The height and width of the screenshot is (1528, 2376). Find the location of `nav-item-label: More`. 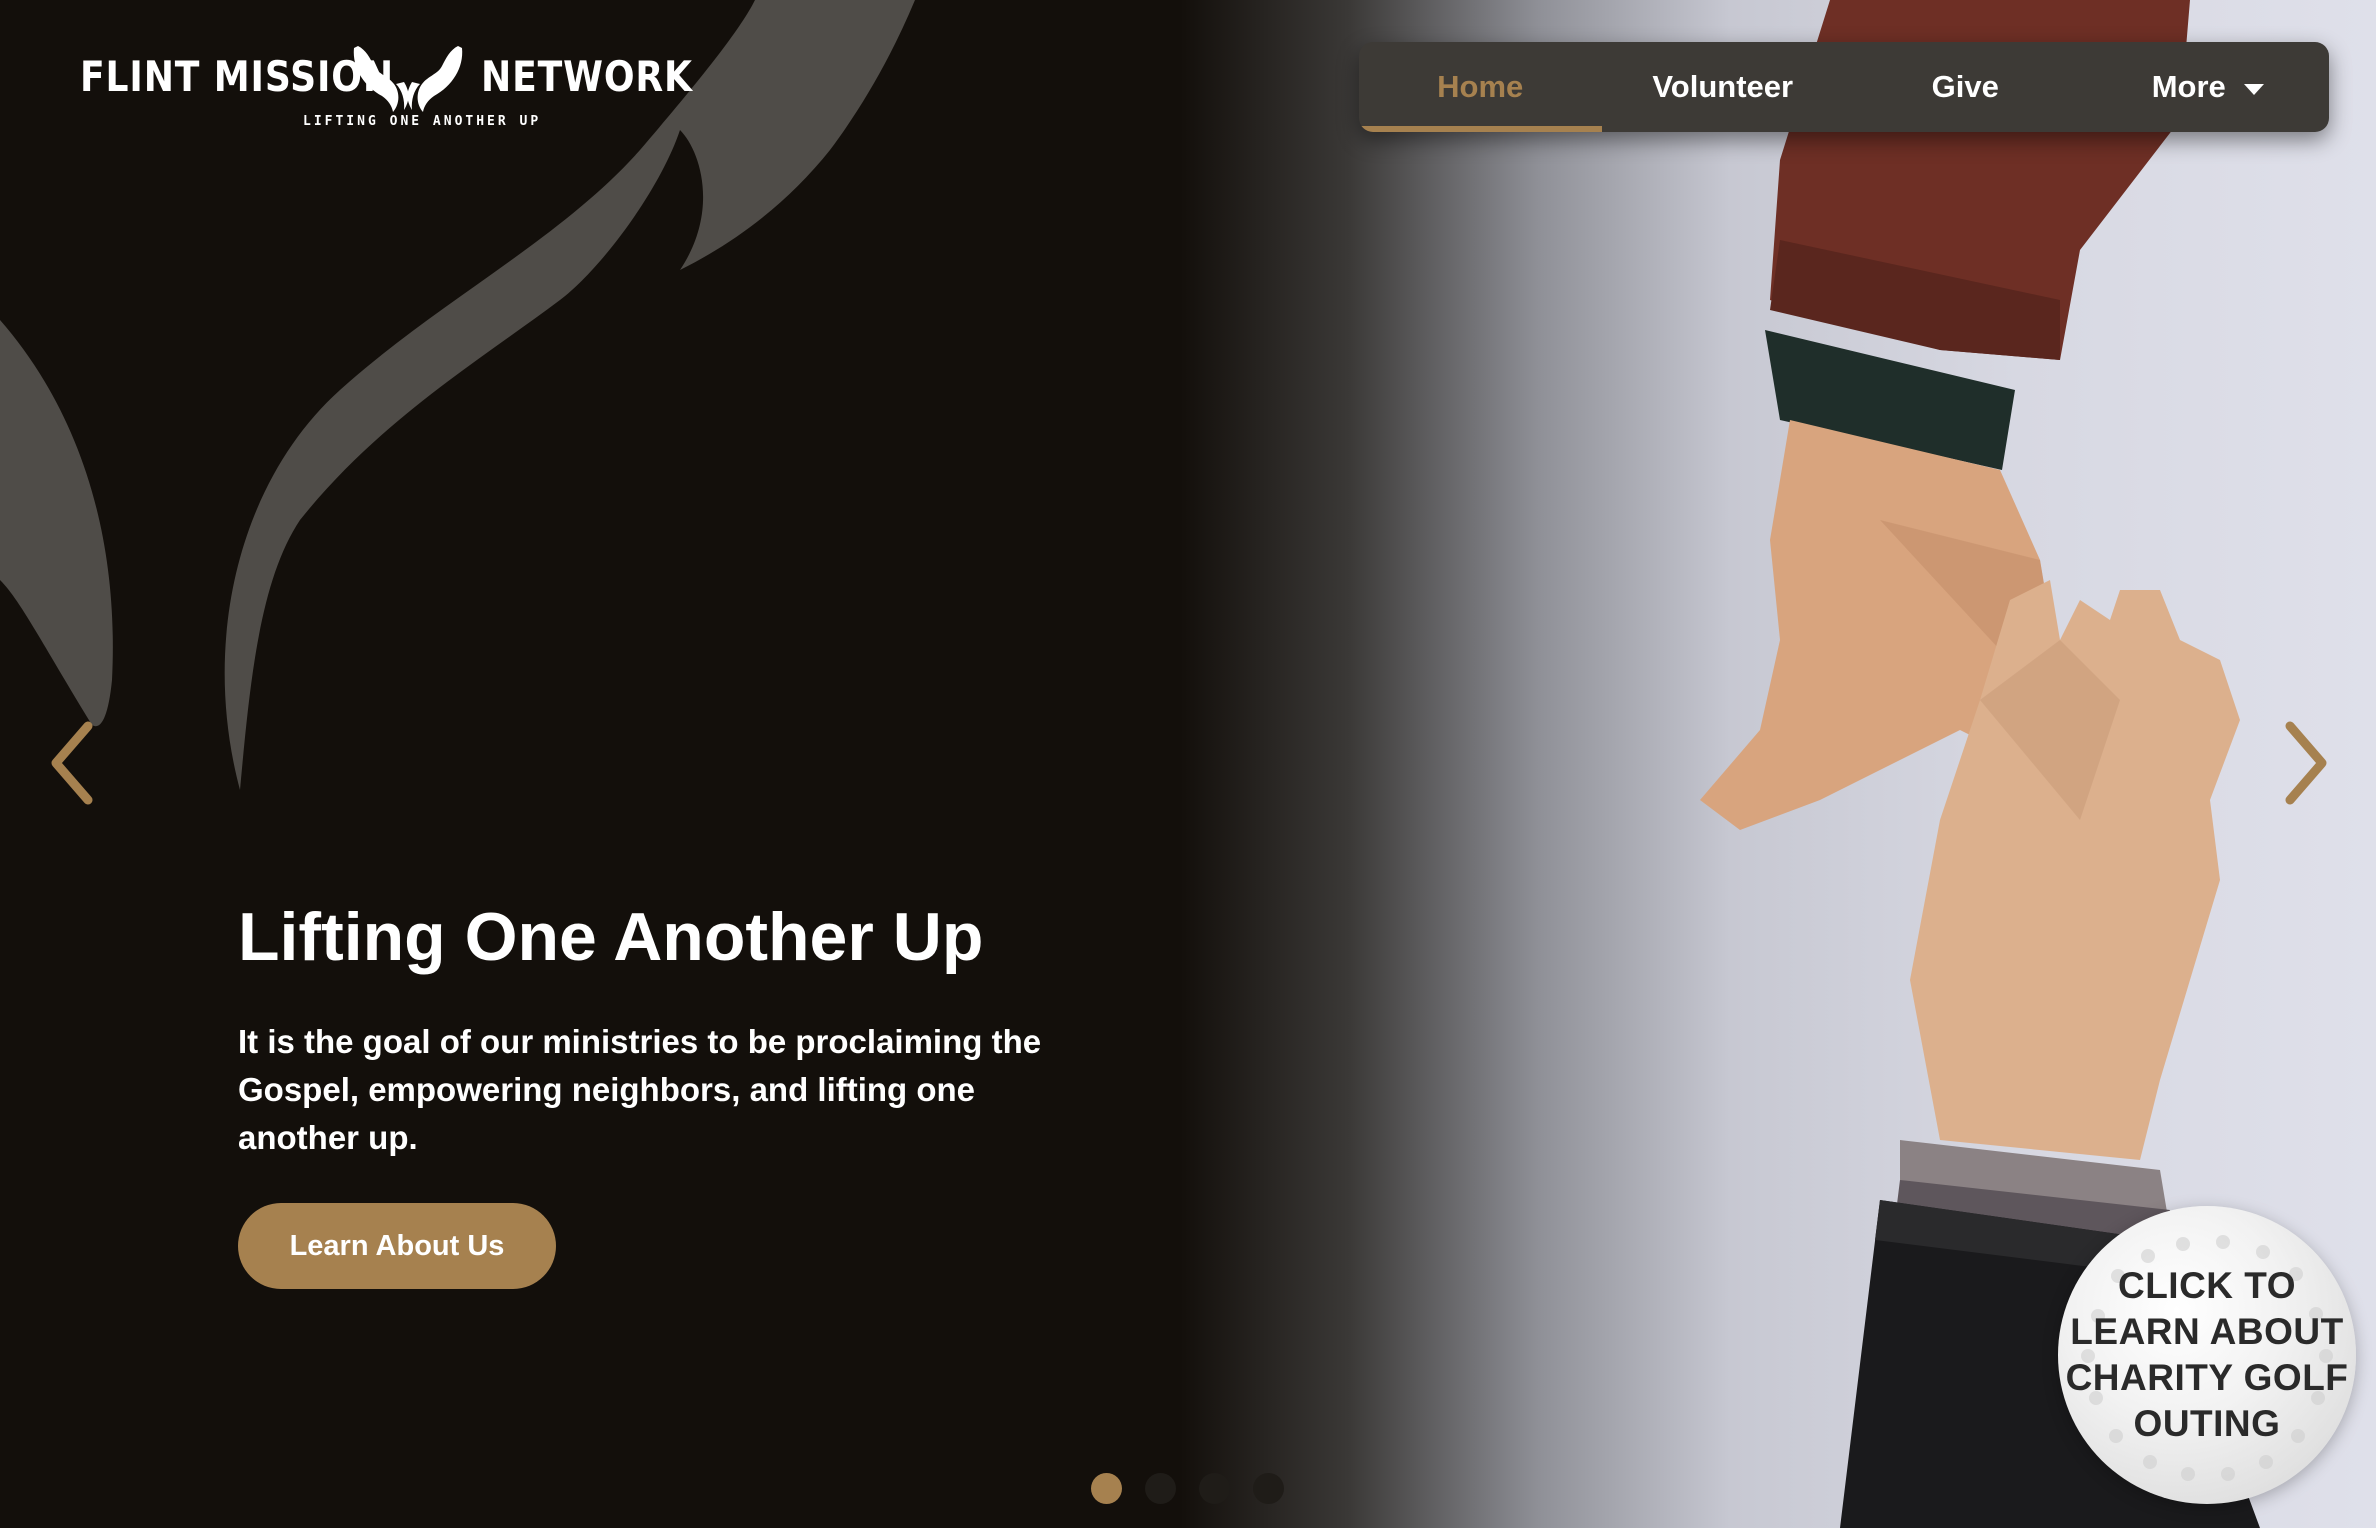

nav-item-label: More is located at coordinates (2188, 86).